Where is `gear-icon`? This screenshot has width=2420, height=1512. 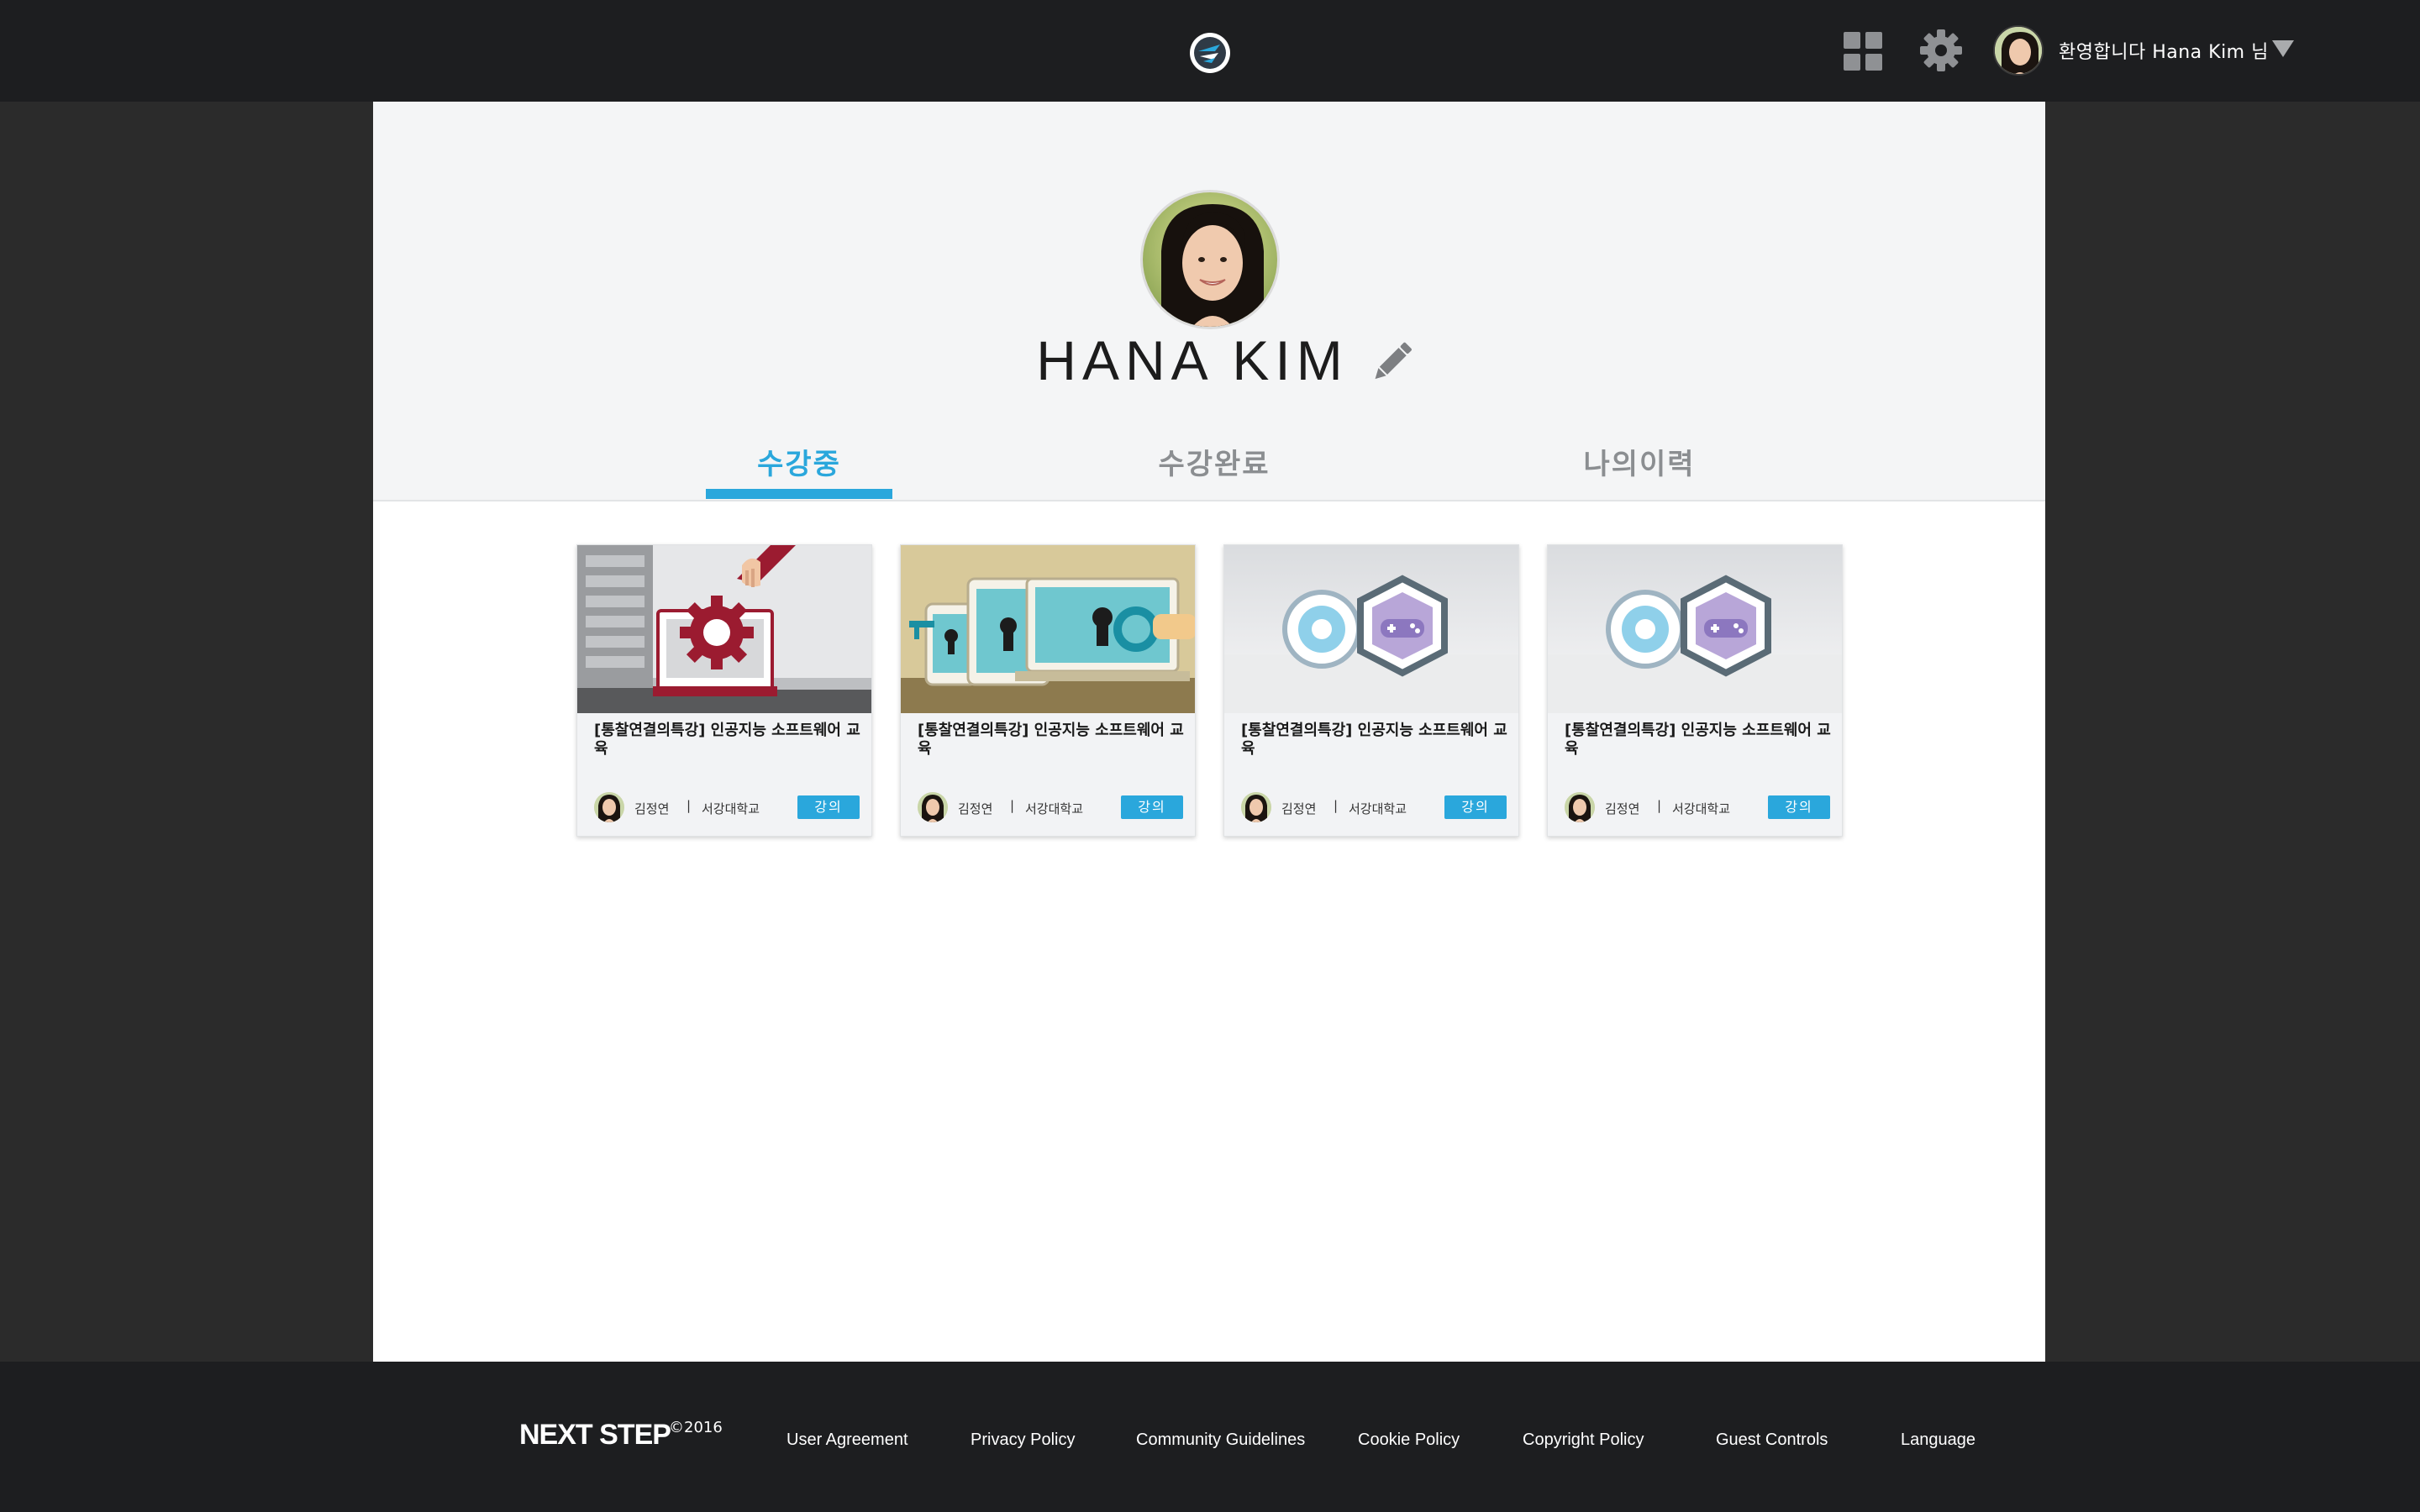
gear-icon is located at coordinates (1941, 50).